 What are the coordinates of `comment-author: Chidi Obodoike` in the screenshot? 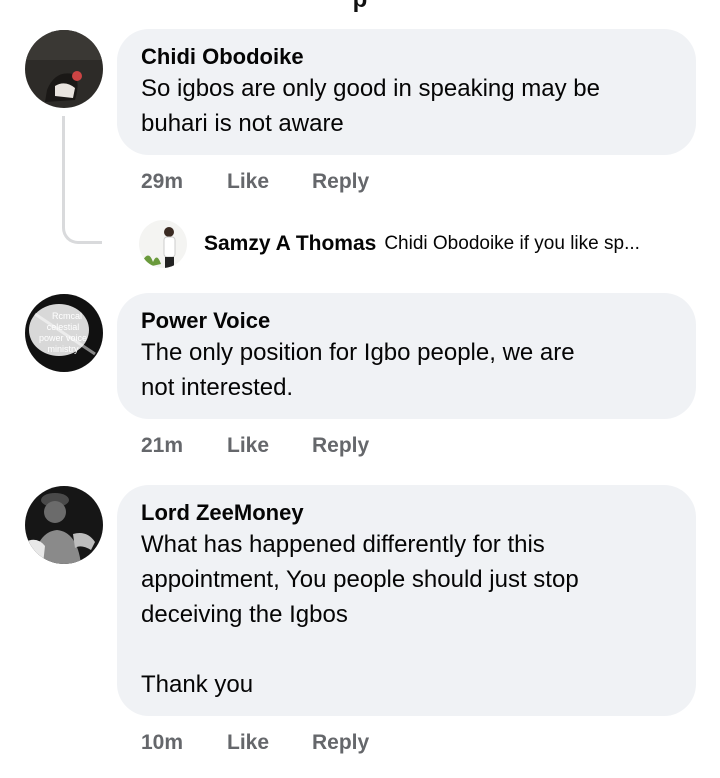 It's located at (406, 57).